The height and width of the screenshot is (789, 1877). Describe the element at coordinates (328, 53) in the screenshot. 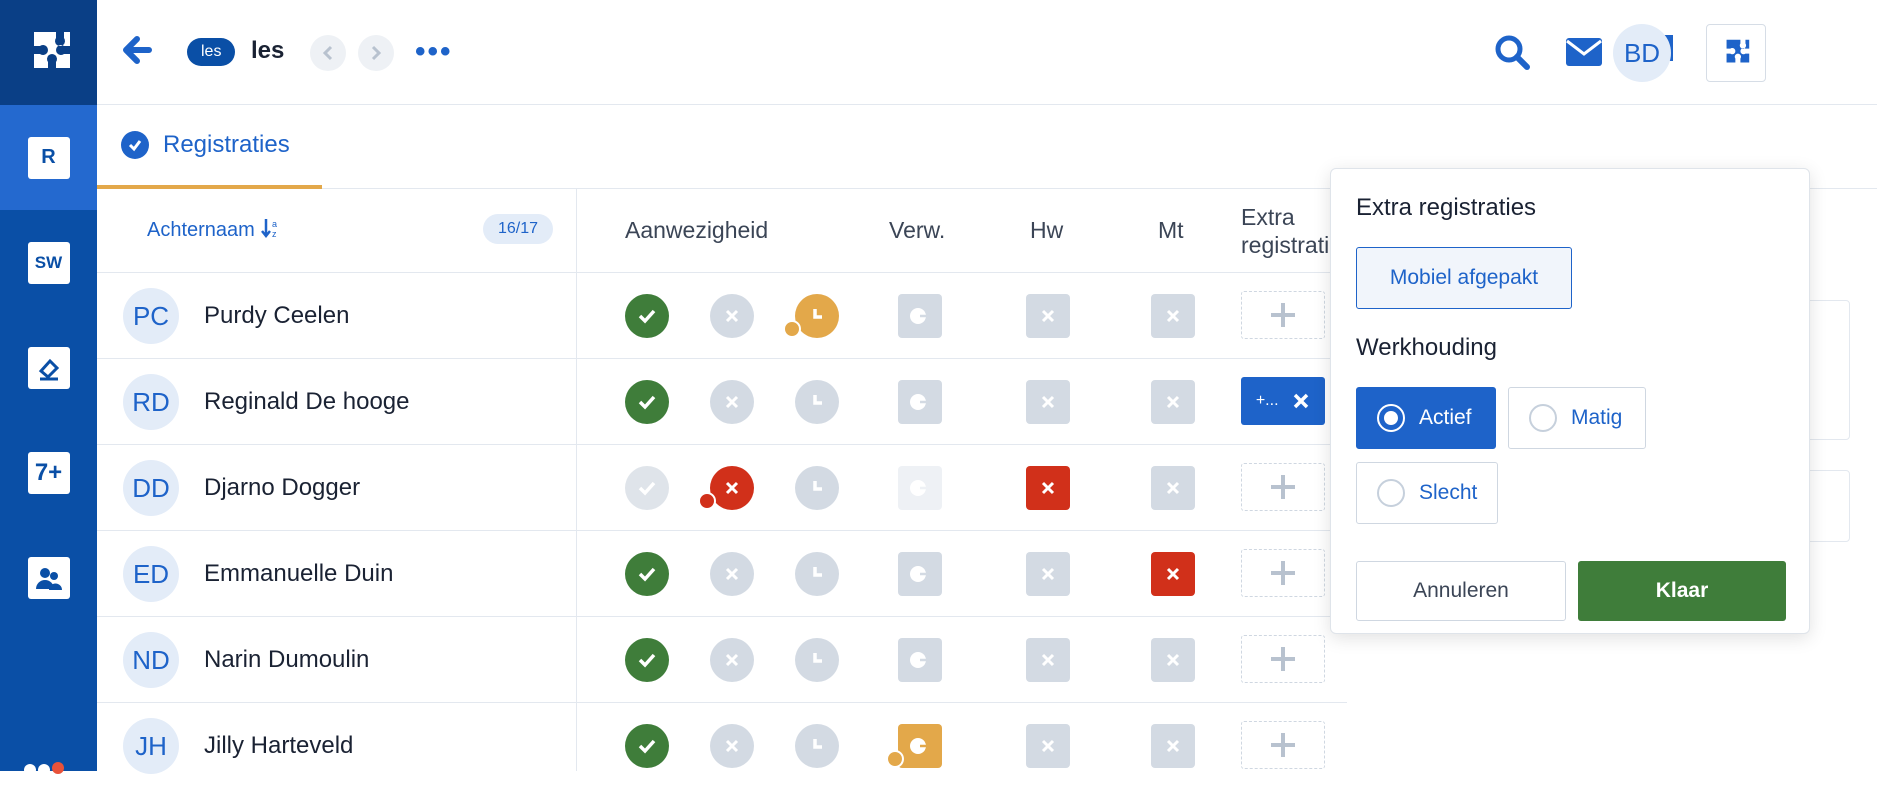

I see `previous-button` at that location.